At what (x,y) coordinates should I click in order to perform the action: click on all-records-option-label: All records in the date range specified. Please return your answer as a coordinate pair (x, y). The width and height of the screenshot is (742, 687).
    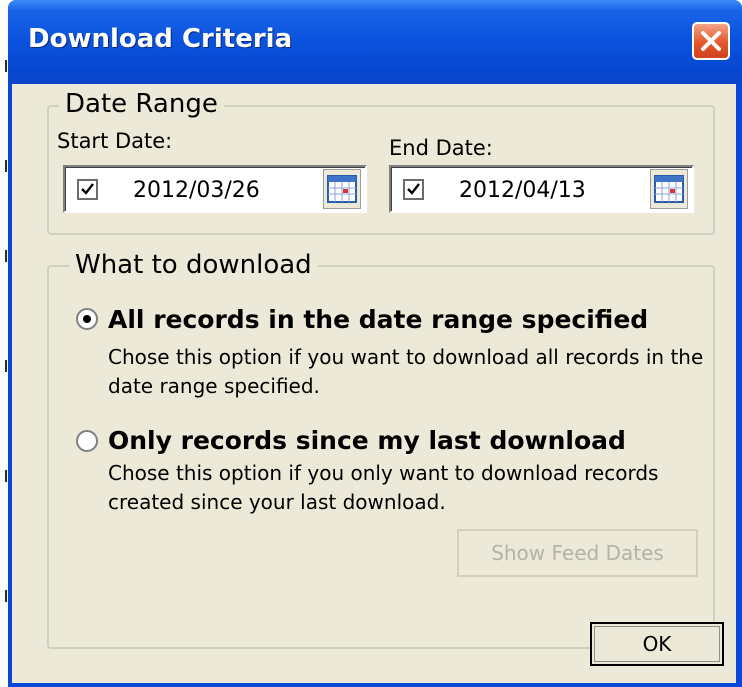
    Looking at the image, I should click on (378, 319).